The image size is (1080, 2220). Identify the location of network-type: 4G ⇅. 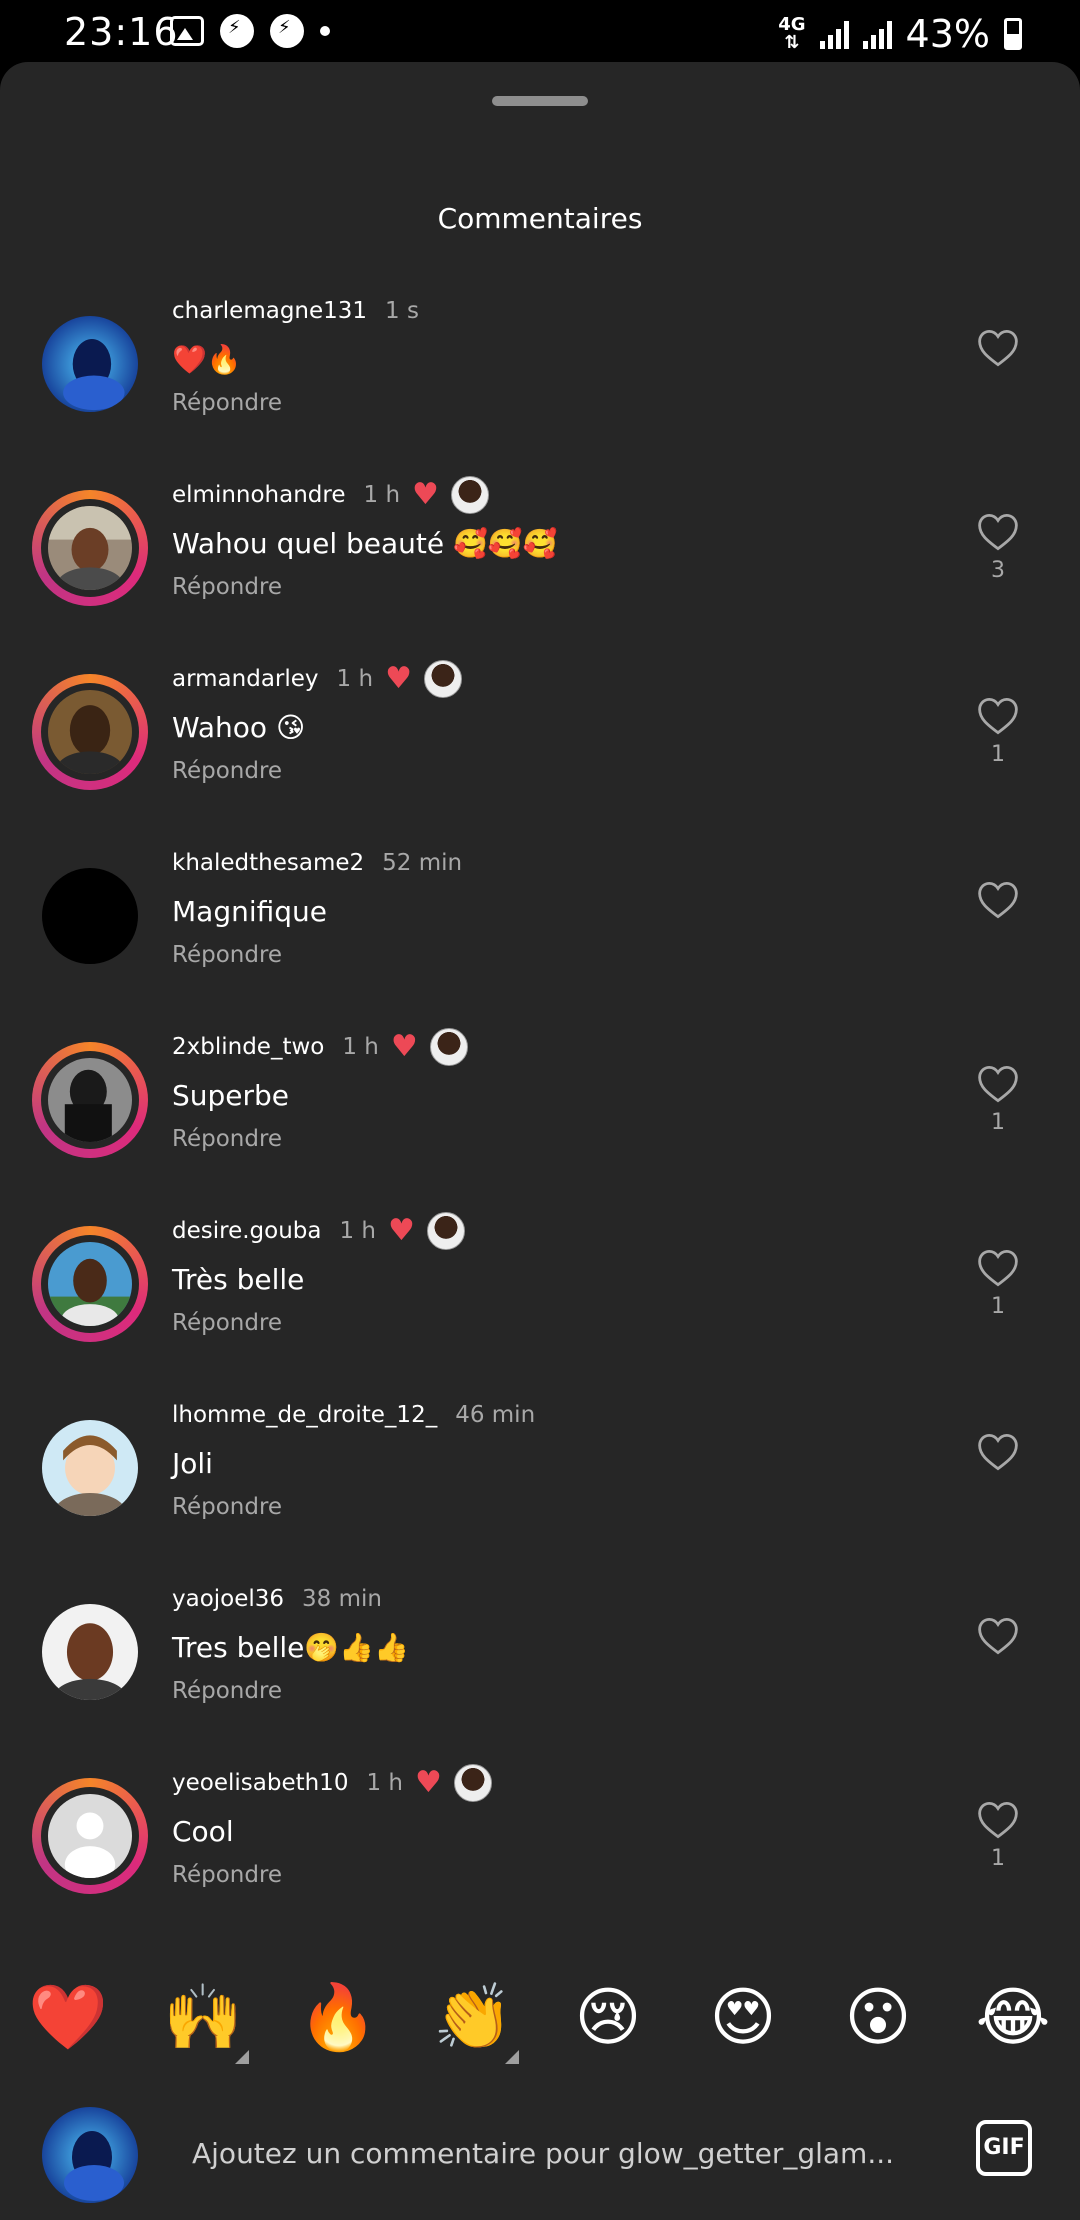
(792, 33).